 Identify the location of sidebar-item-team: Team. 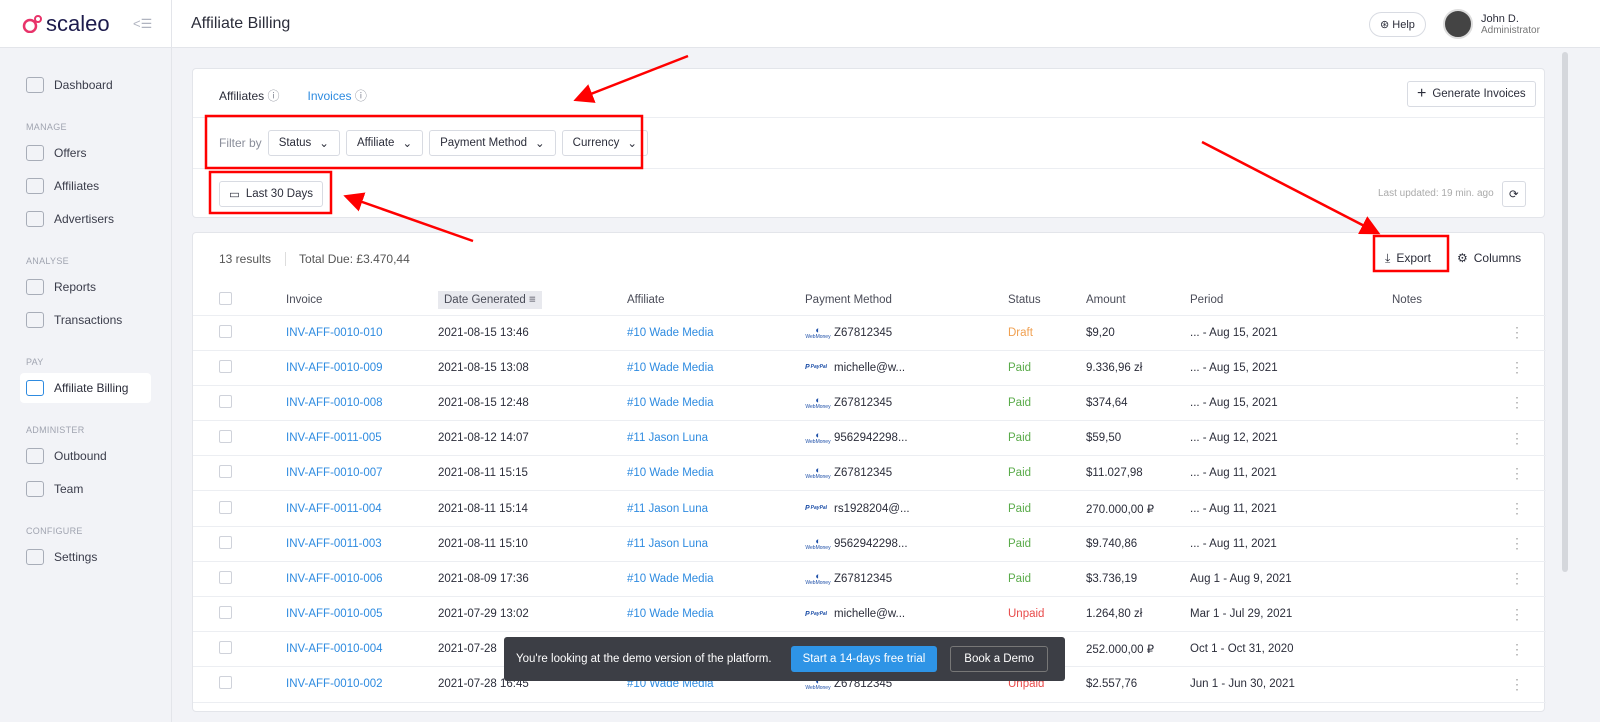
(85, 489).